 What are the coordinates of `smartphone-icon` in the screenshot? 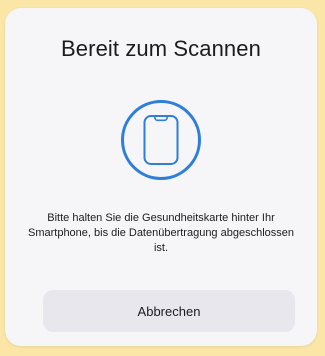 It's located at (161, 140).